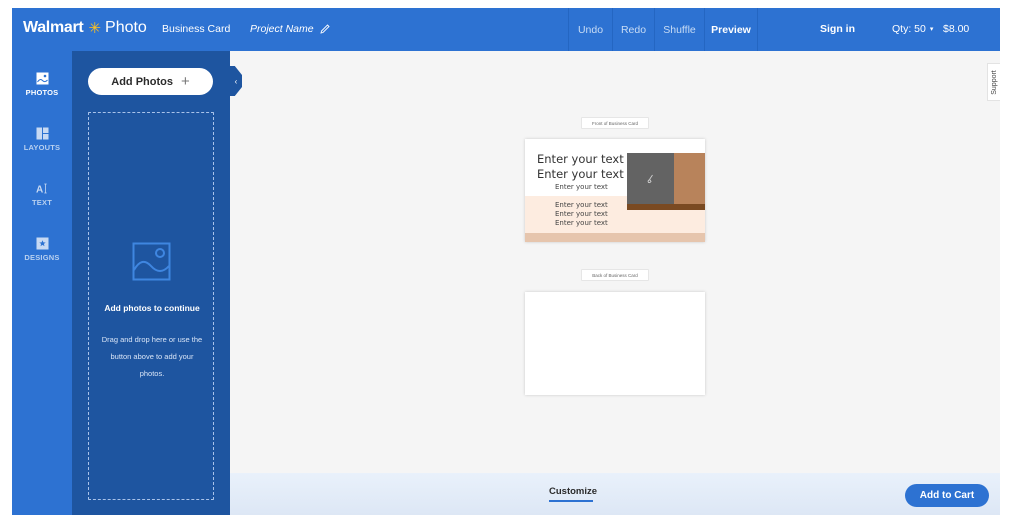 The width and height of the screenshot is (1024, 532). I want to click on active-tab-underline, so click(571, 501).